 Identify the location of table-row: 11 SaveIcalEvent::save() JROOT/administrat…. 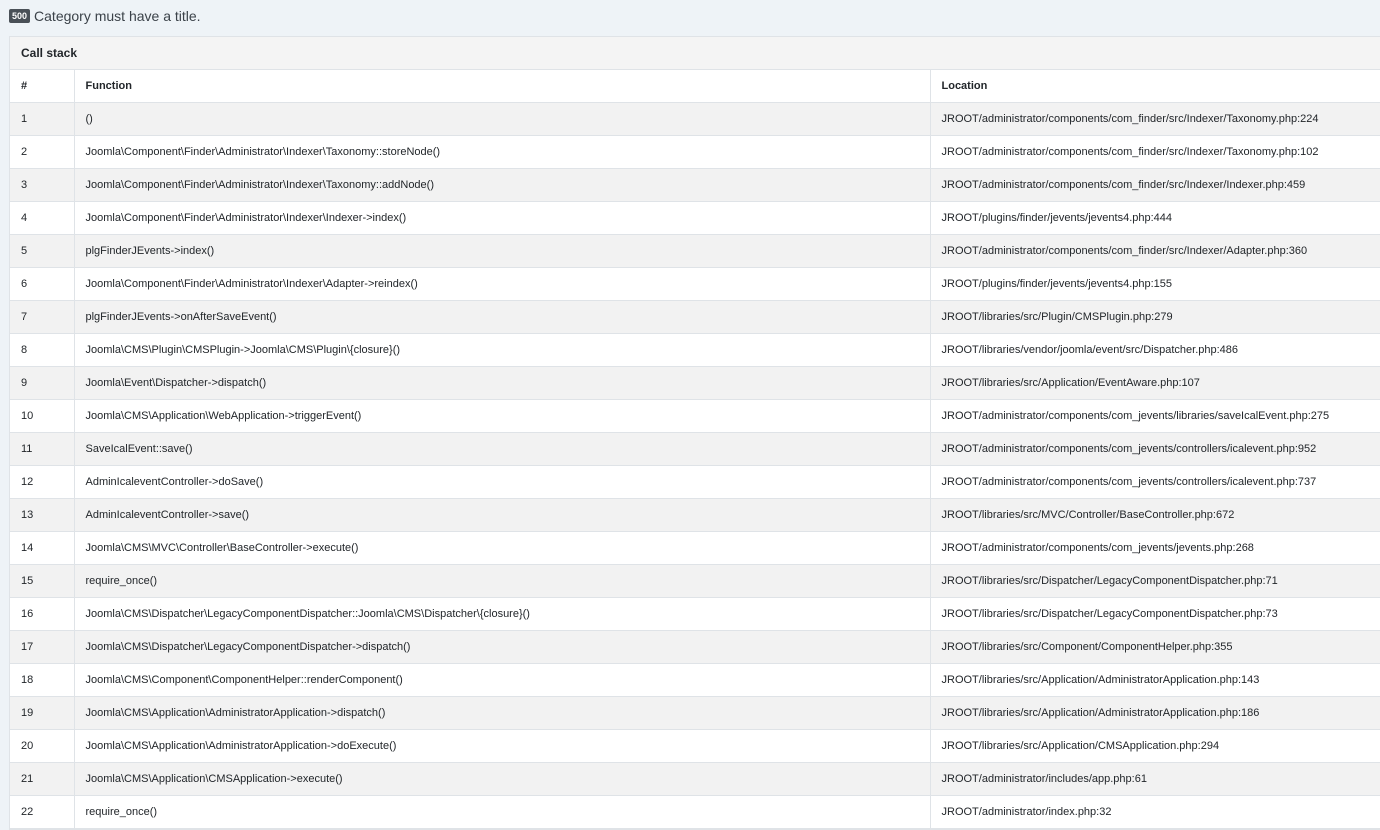
(695, 449).